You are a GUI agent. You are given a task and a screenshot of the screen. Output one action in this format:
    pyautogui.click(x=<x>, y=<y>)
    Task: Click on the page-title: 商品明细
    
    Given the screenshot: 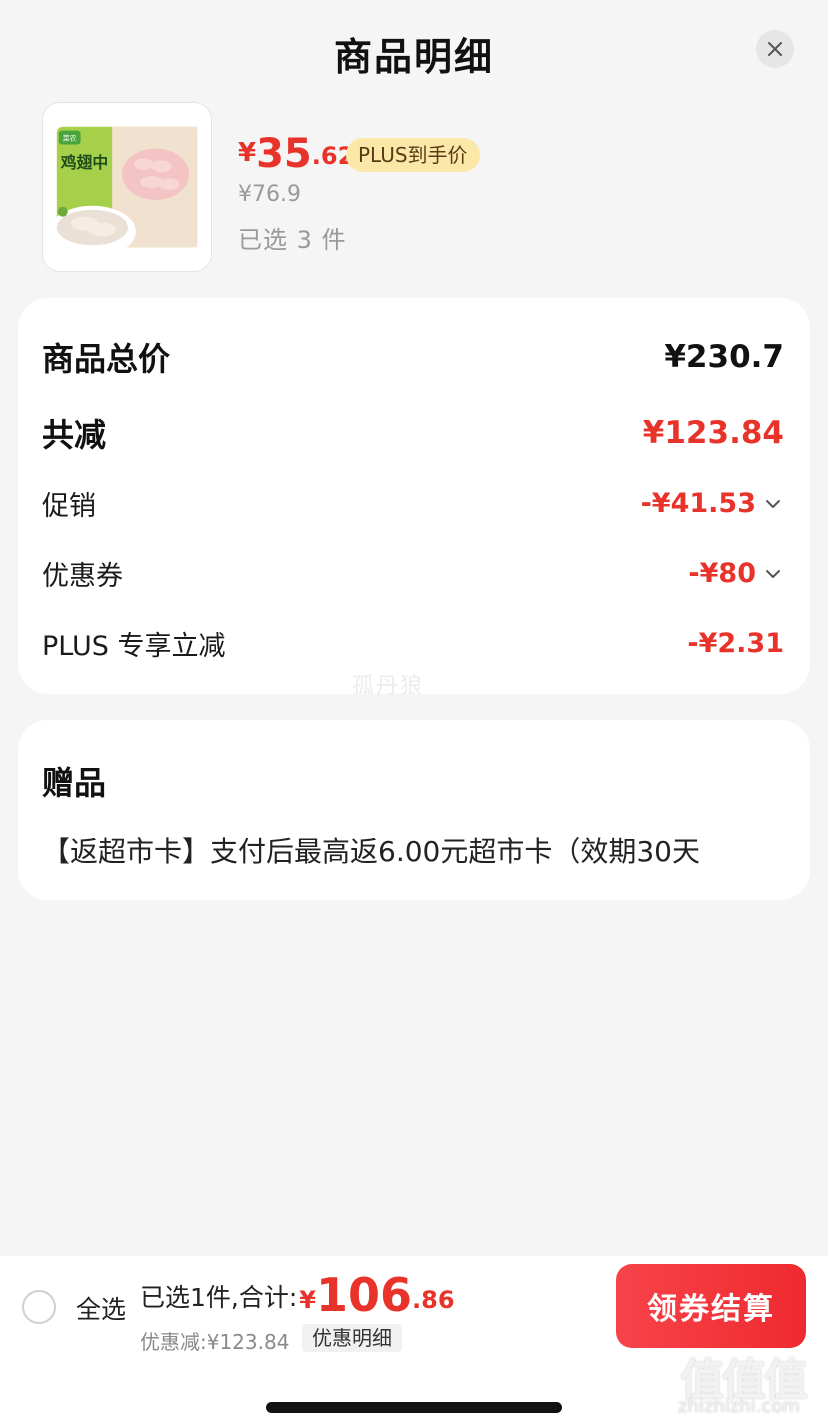 What is the action you would take?
    pyautogui.click(x=413, y=57)
    